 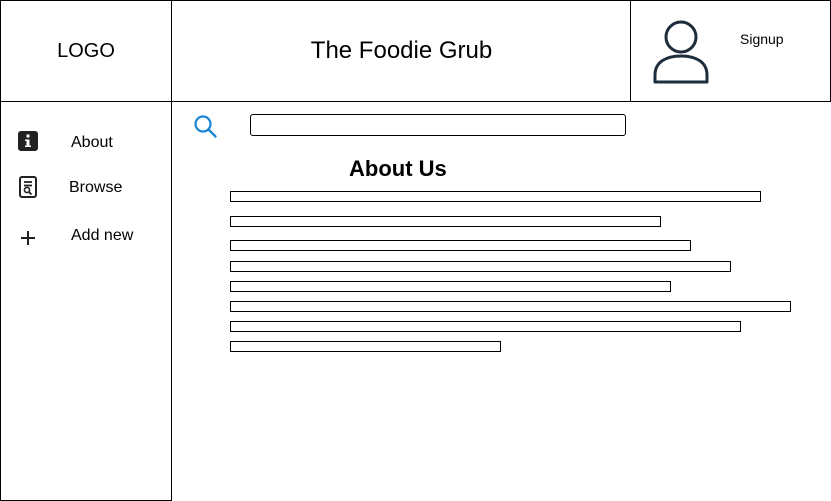 What do you see at coordinates (682, 52) in the screenshot?
I see `user-avatar-icon` at bounding box center [682, 52].